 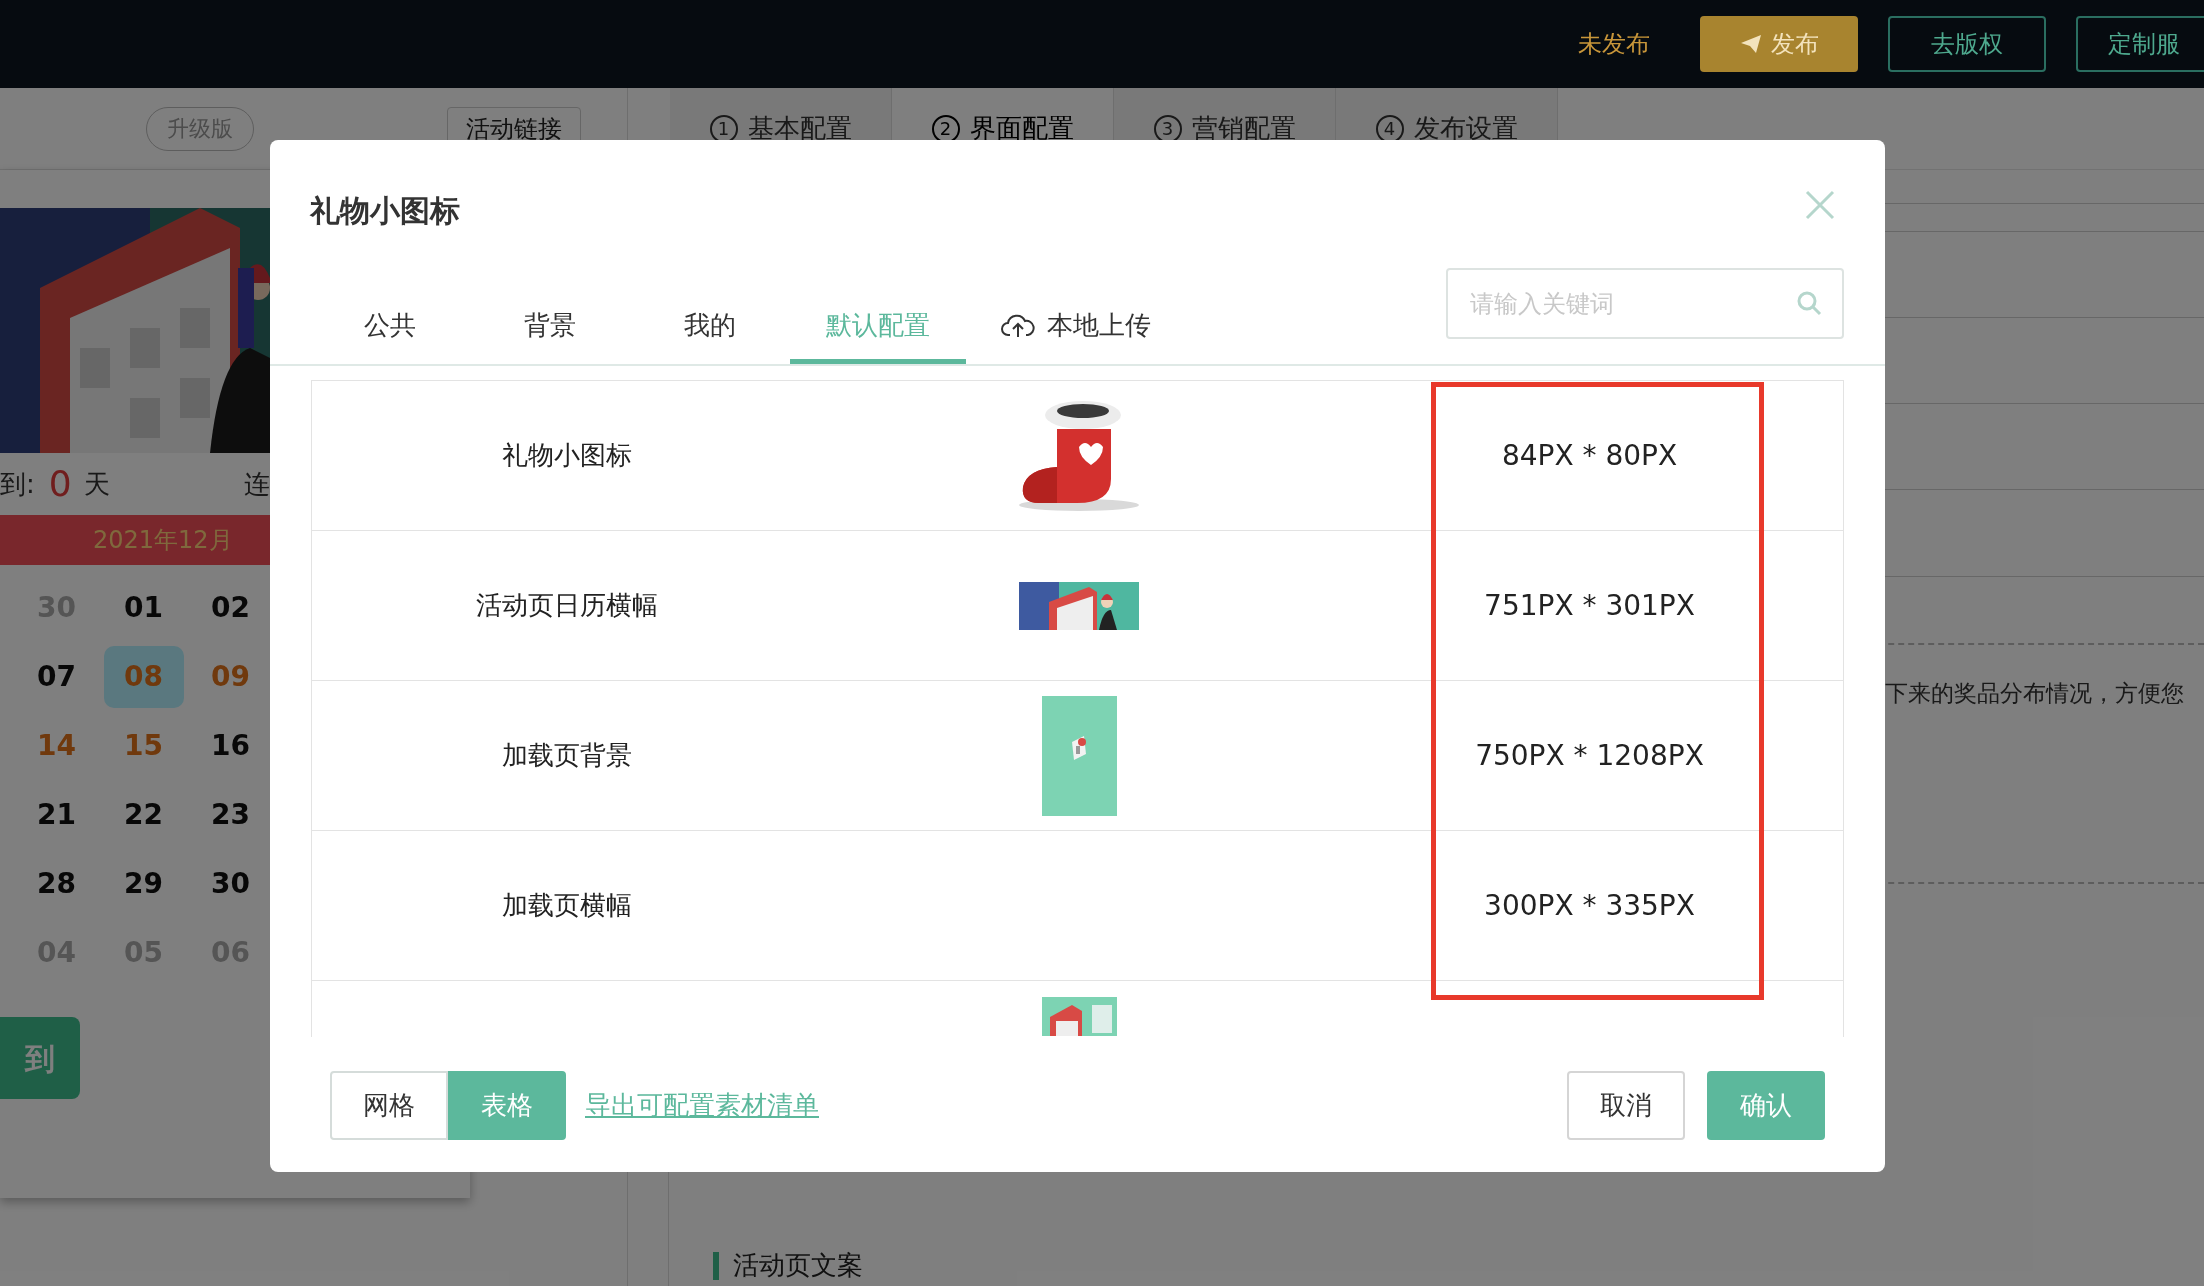 I want to click on table-cell-text: 加载页横幅, so click(x=567, y=905).